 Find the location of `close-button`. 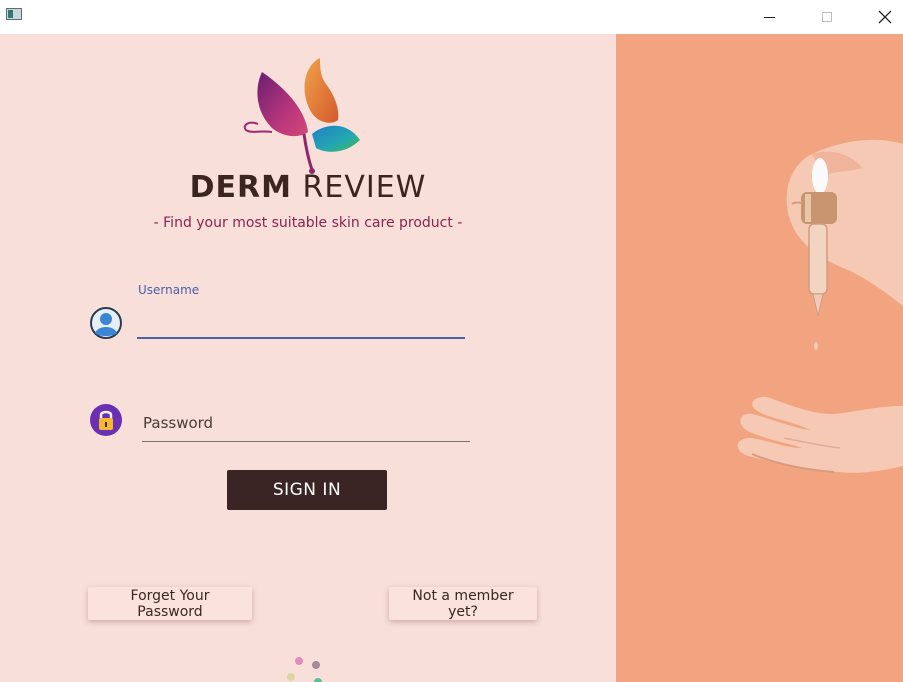

close-button is located at coordinates (882, 17).